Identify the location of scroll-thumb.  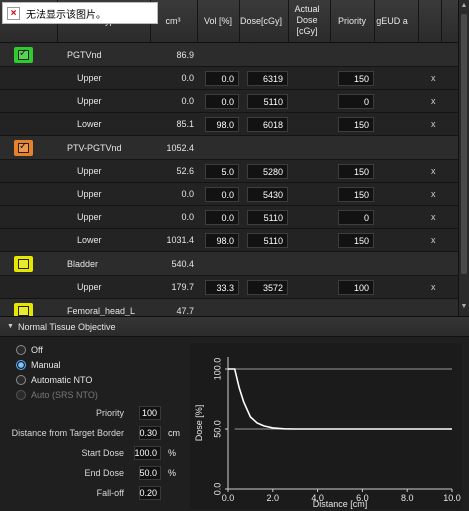
(464, 144).